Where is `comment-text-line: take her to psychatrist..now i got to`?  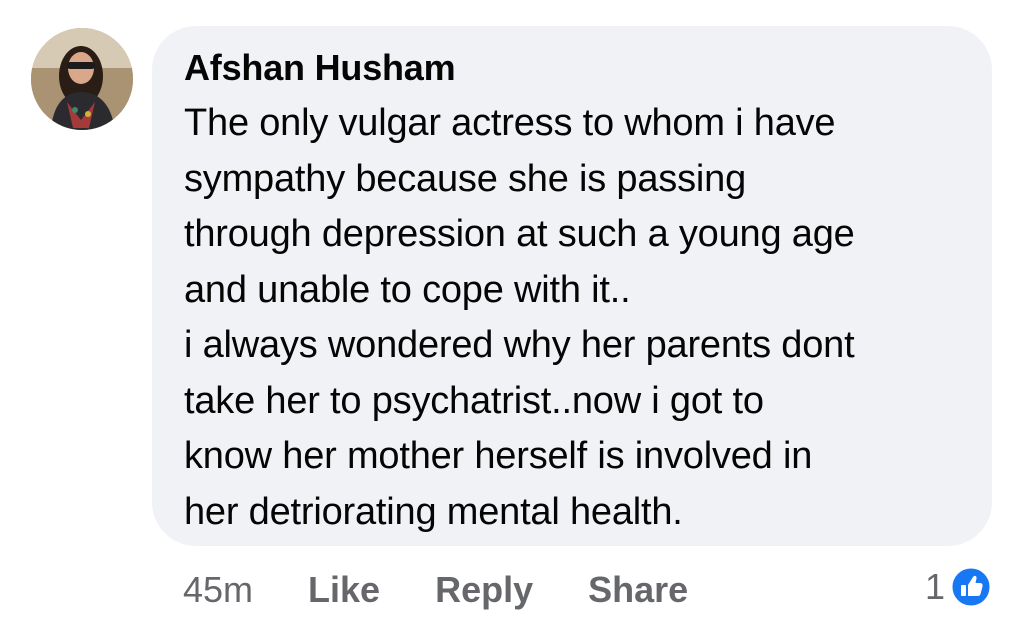 comment-text-line: take her to psychatrist..now i got to is located at coordinates (474, 400).